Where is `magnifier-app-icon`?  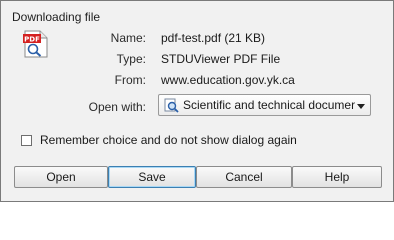
magnifier-app-icon is located at coordinates (171, 105).